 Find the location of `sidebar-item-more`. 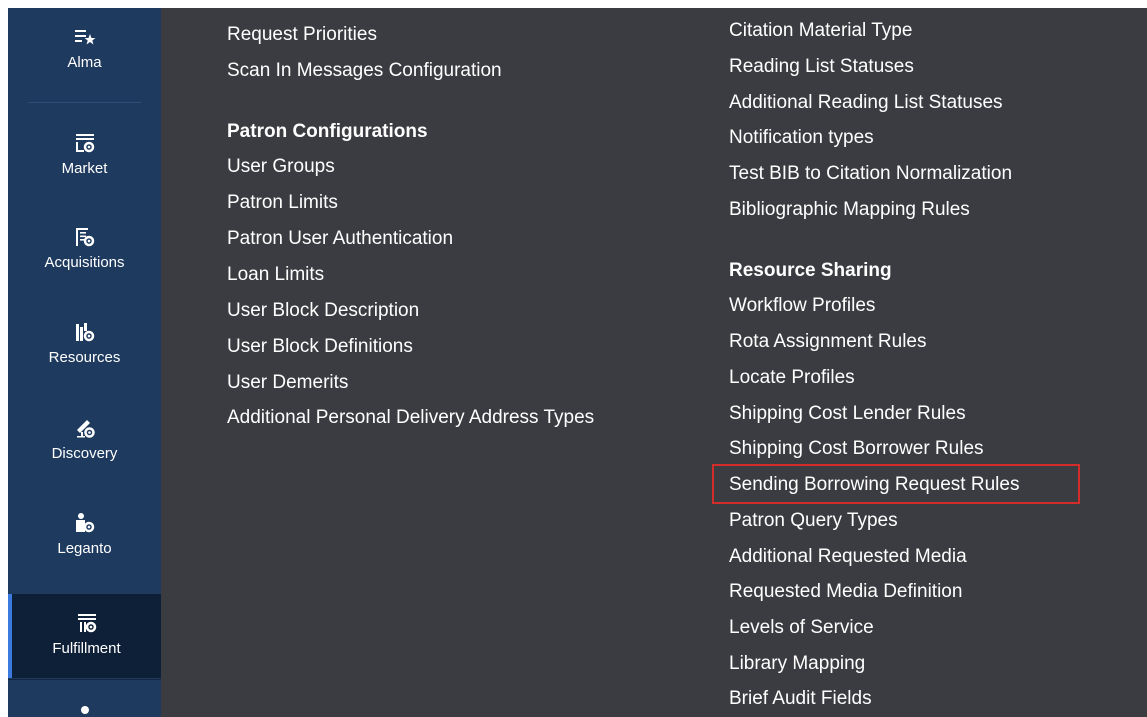

sidebar-item-more is located at coordinates (84, 702).